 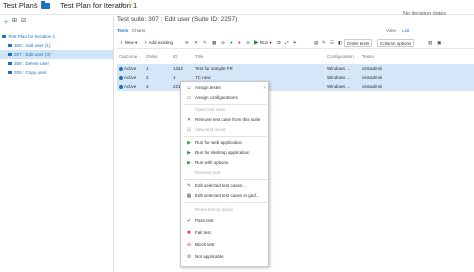 What do you see at coordinates (56, 54) in the screenshot?
I see `tree-item-edit-user: 307 : Edit user (3)` at bounding box center [56, 54].